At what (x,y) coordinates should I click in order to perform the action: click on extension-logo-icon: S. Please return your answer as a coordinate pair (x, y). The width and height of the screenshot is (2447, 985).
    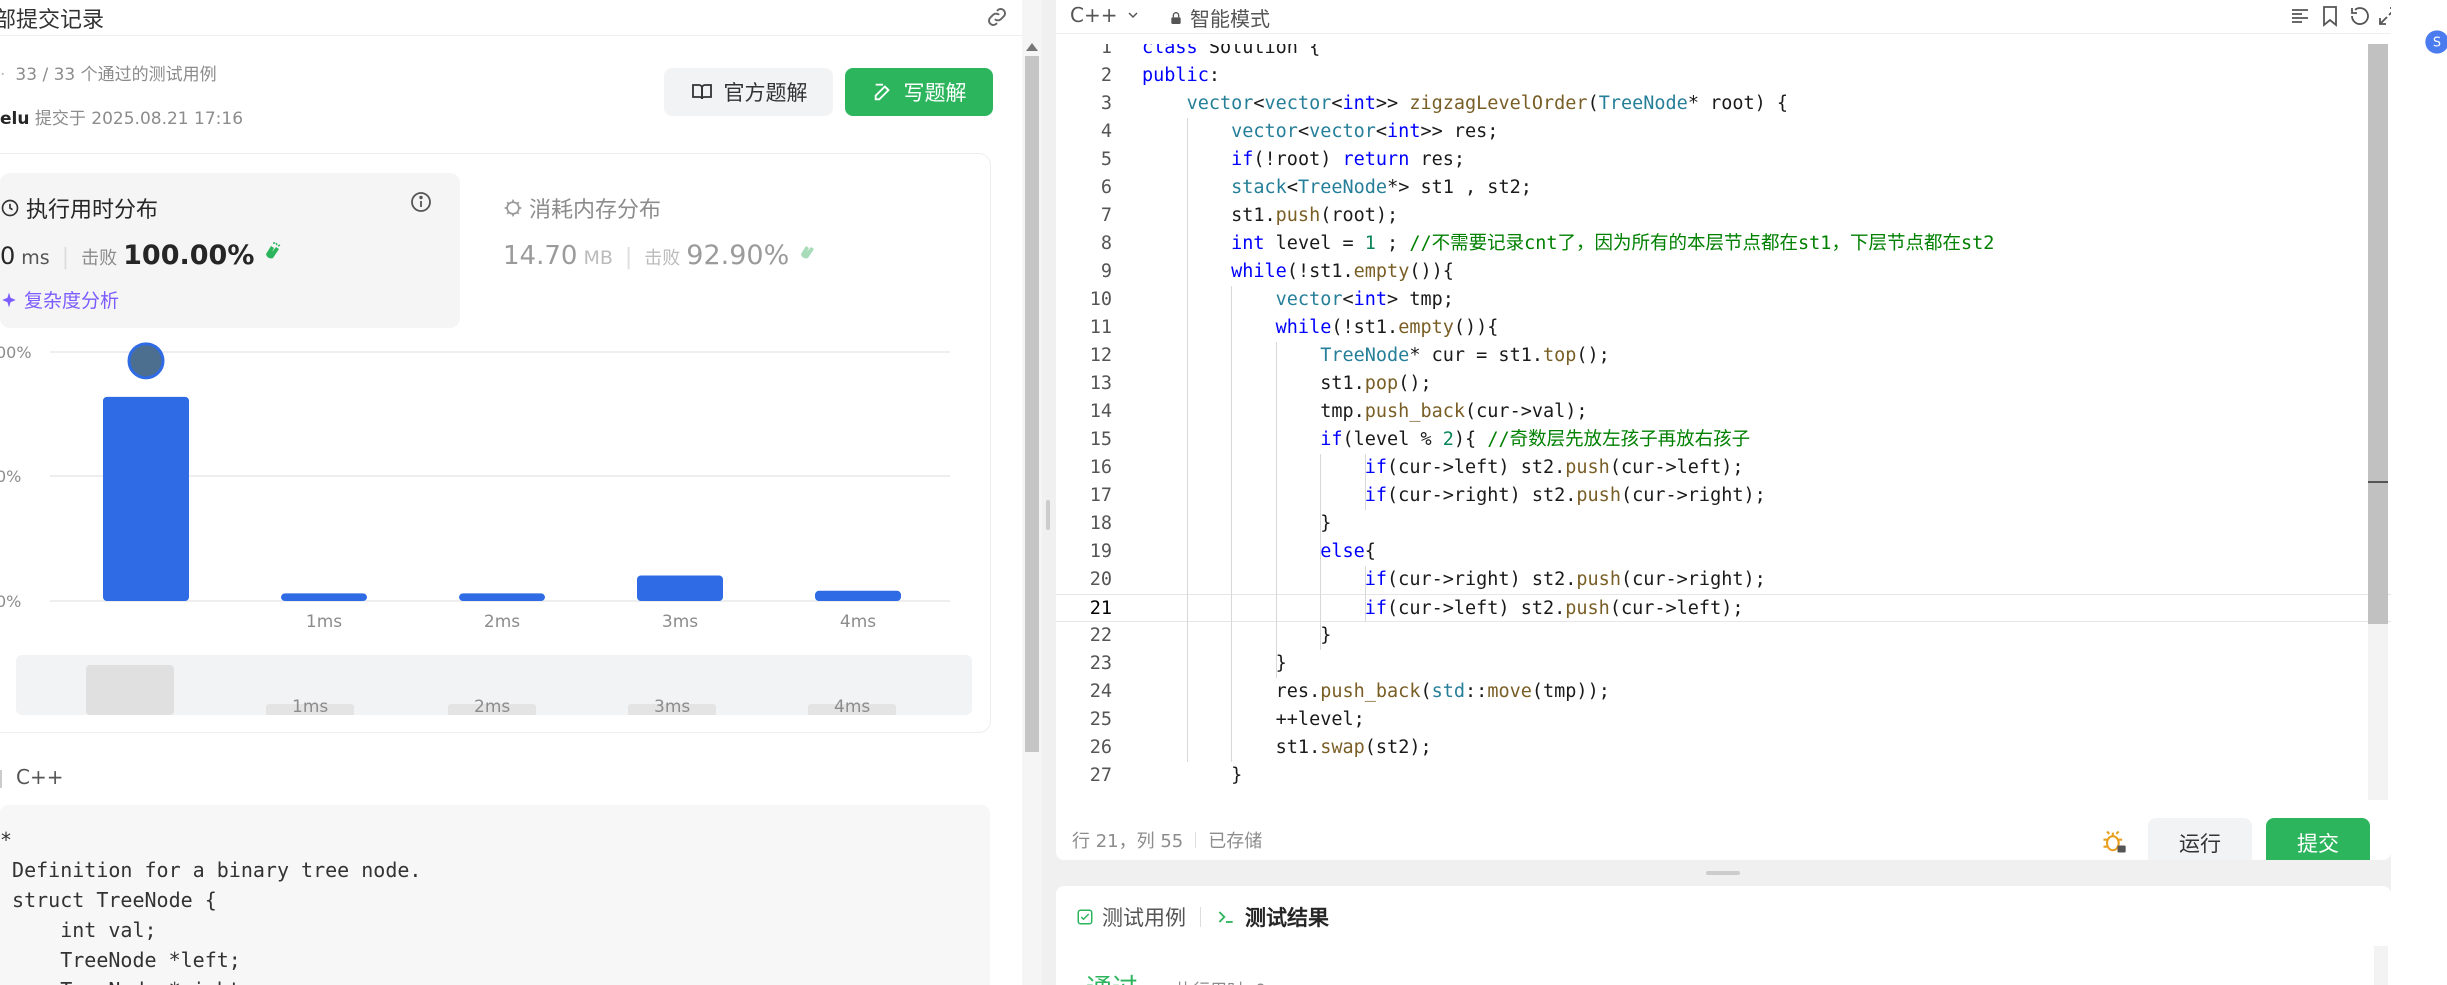
    Looking at the image, I should click on (2435, 42).